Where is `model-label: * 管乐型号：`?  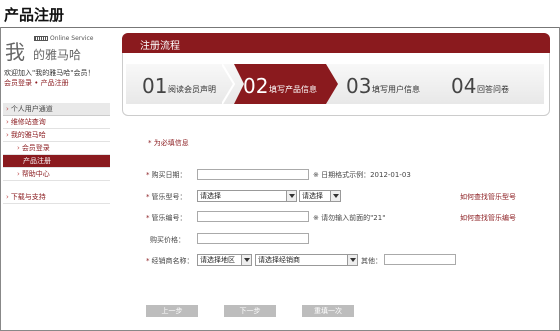
model-label: * 管乐型号： is located at coordinates (166, 197).